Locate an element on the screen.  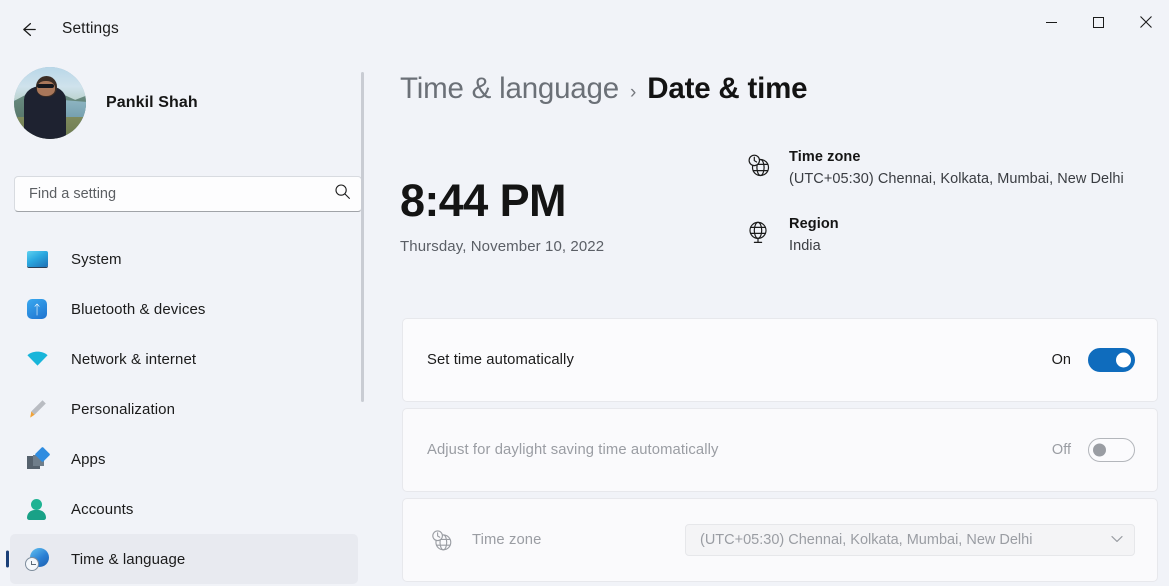
sidebar-item-network-internet: Network & internet is located at coordinates (184, 359).